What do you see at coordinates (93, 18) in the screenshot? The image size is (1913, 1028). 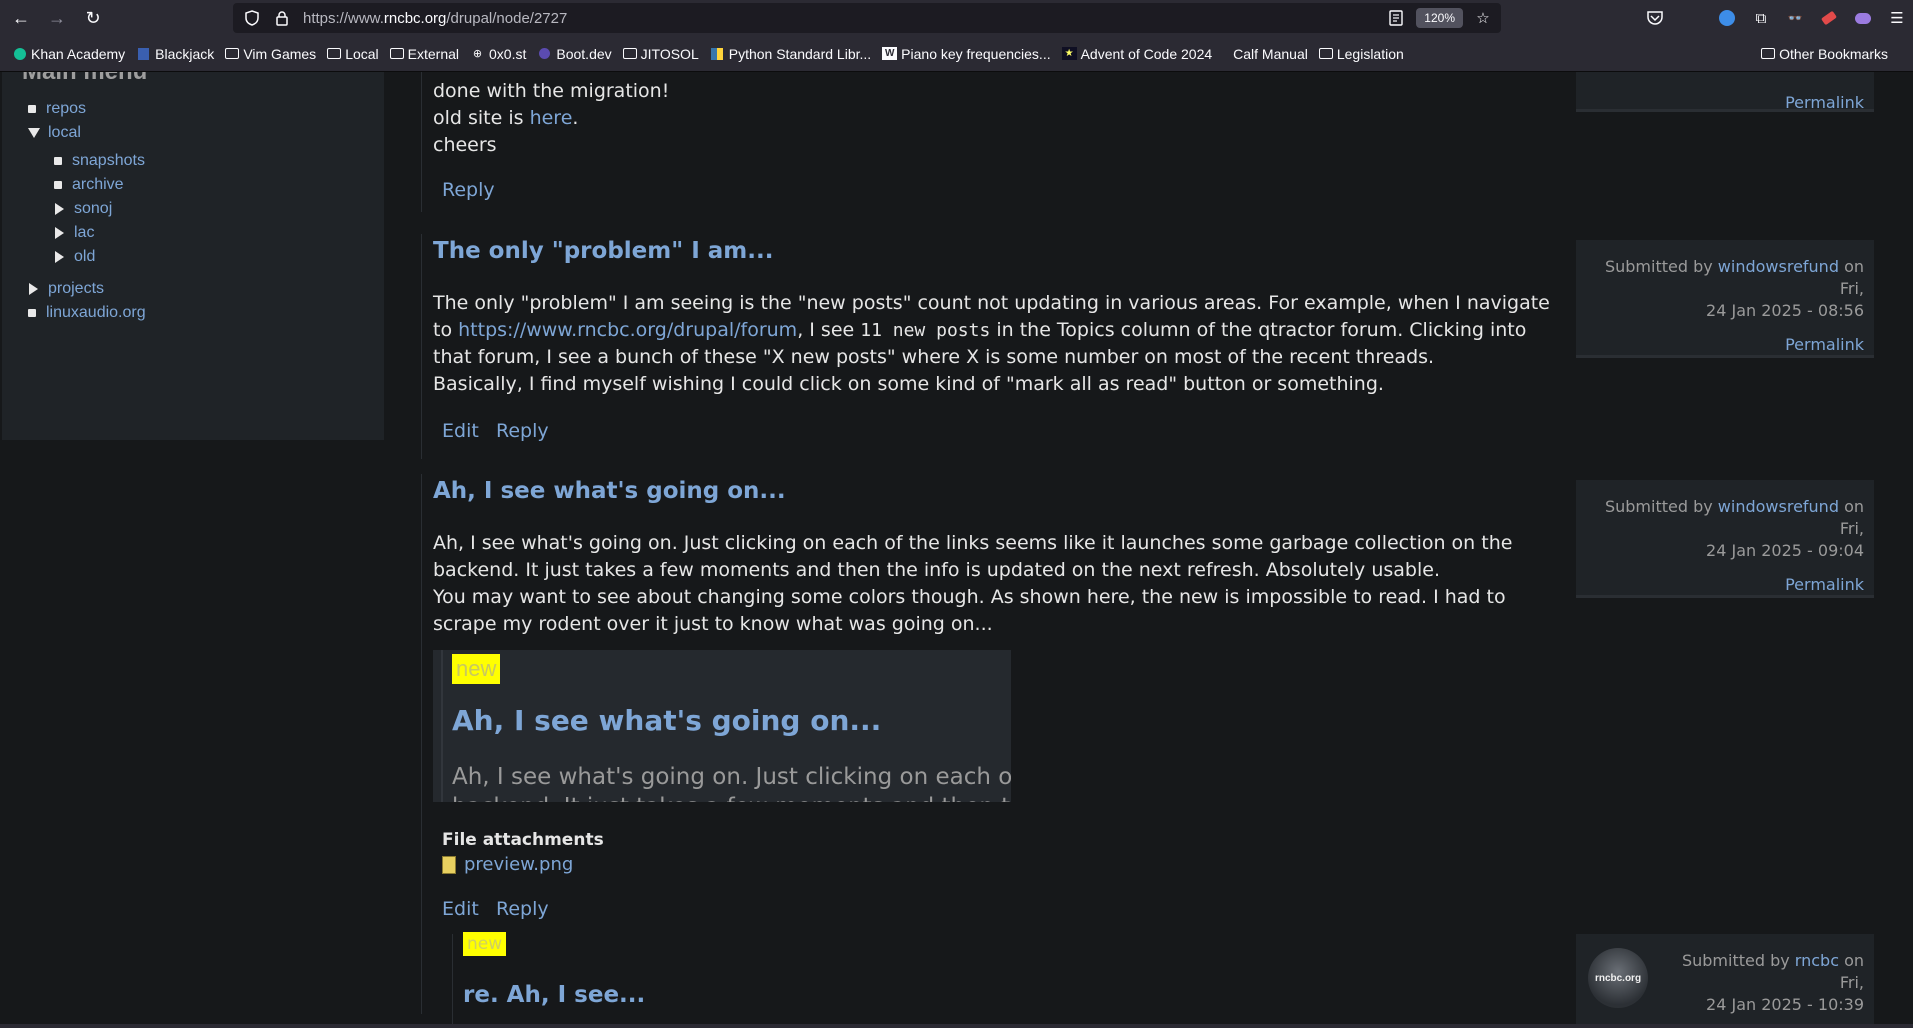 I see `reload-button: ↻` at bounding box center [93, 18].